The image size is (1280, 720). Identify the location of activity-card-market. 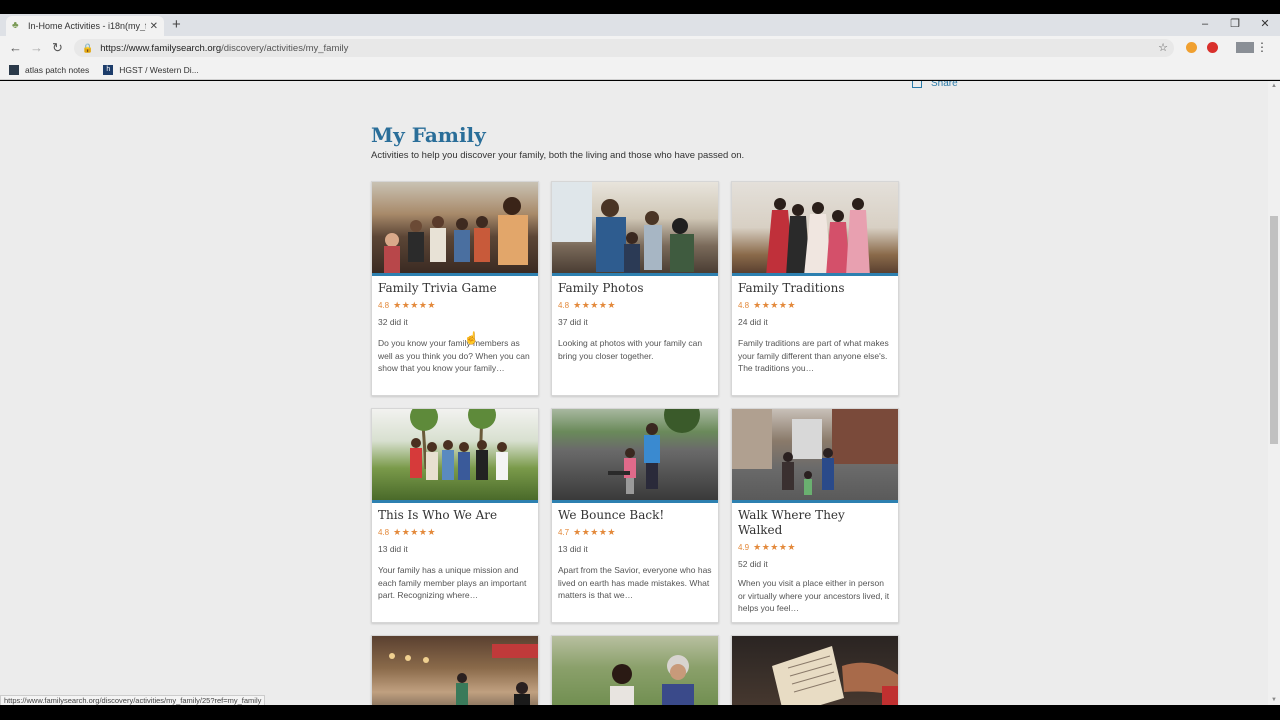
(455, 670).